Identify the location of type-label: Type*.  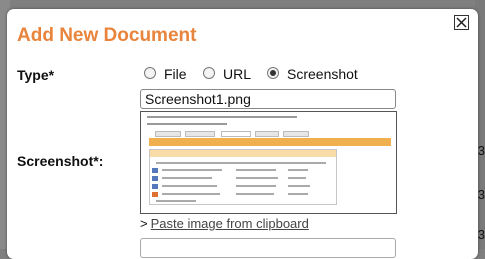
(36, 75).